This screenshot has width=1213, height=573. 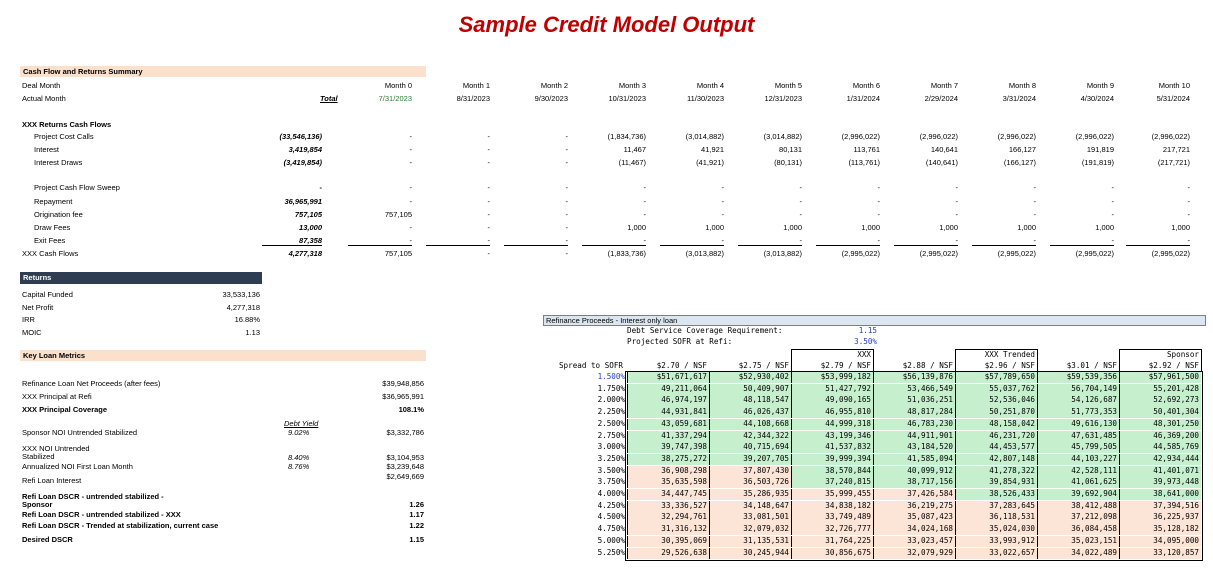 What do you see at coordinates (710, 162) in the screenshot?
I see `cash-flow-cell: (41,921)` at bounding box center [710, 162].